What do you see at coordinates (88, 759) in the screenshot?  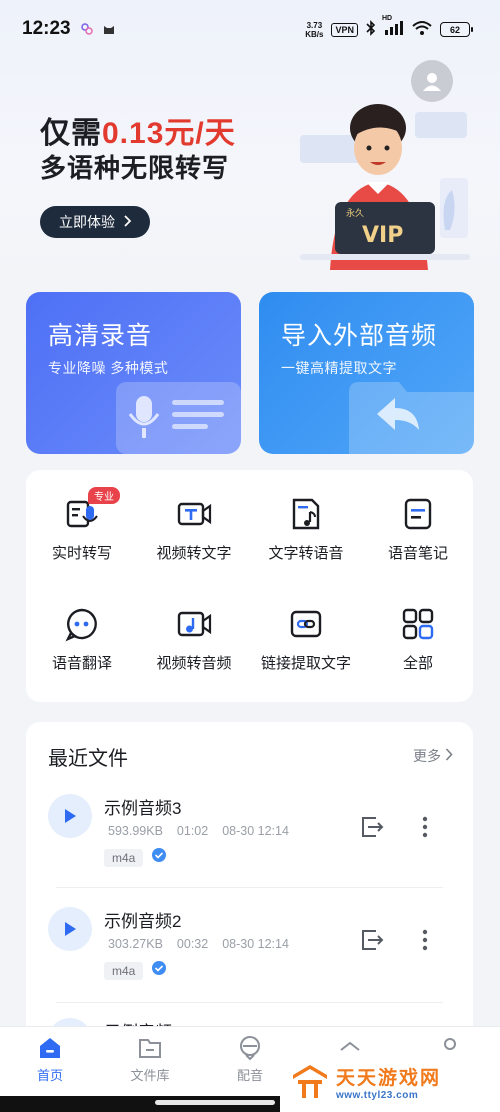 I see `recent-files-title: 最近文件` at bounding box center [88, 759].